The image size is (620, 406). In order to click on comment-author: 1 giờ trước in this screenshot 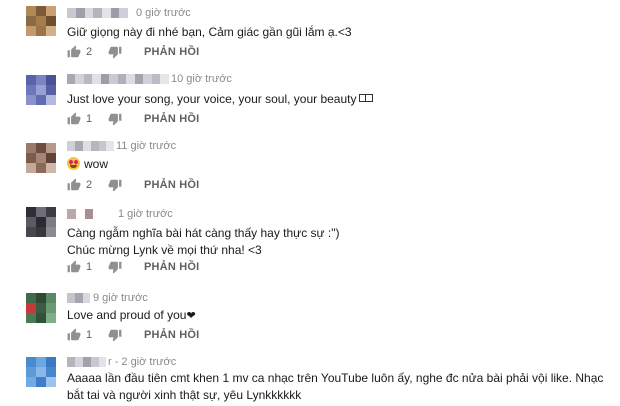, I will do `click(120, 214)`.